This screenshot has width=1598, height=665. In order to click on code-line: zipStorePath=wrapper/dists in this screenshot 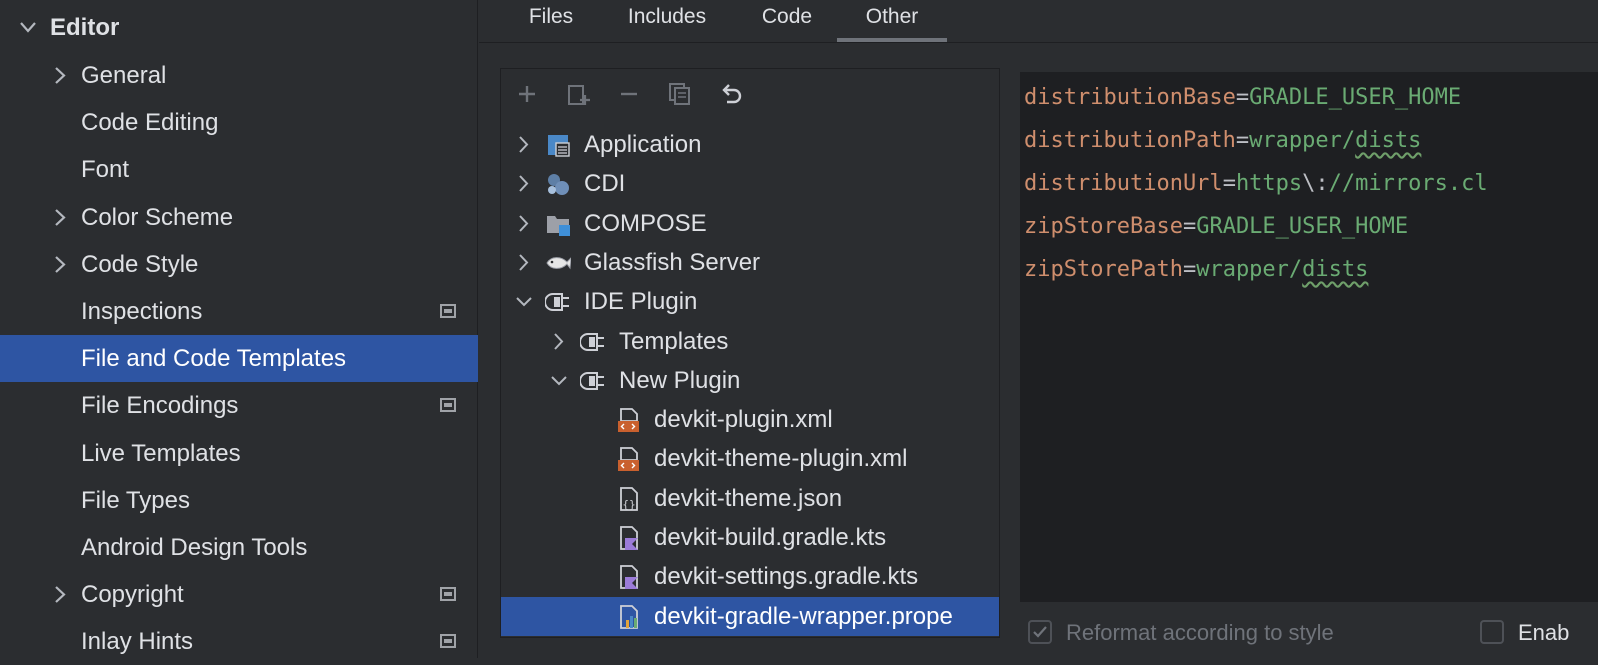, I will do `click(1196, 270)`.